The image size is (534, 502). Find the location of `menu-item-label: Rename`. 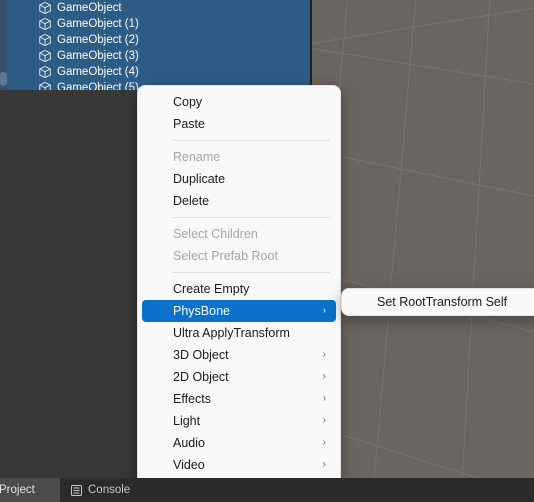

menu-item-label: Rename is located at coordinates (197, 157).